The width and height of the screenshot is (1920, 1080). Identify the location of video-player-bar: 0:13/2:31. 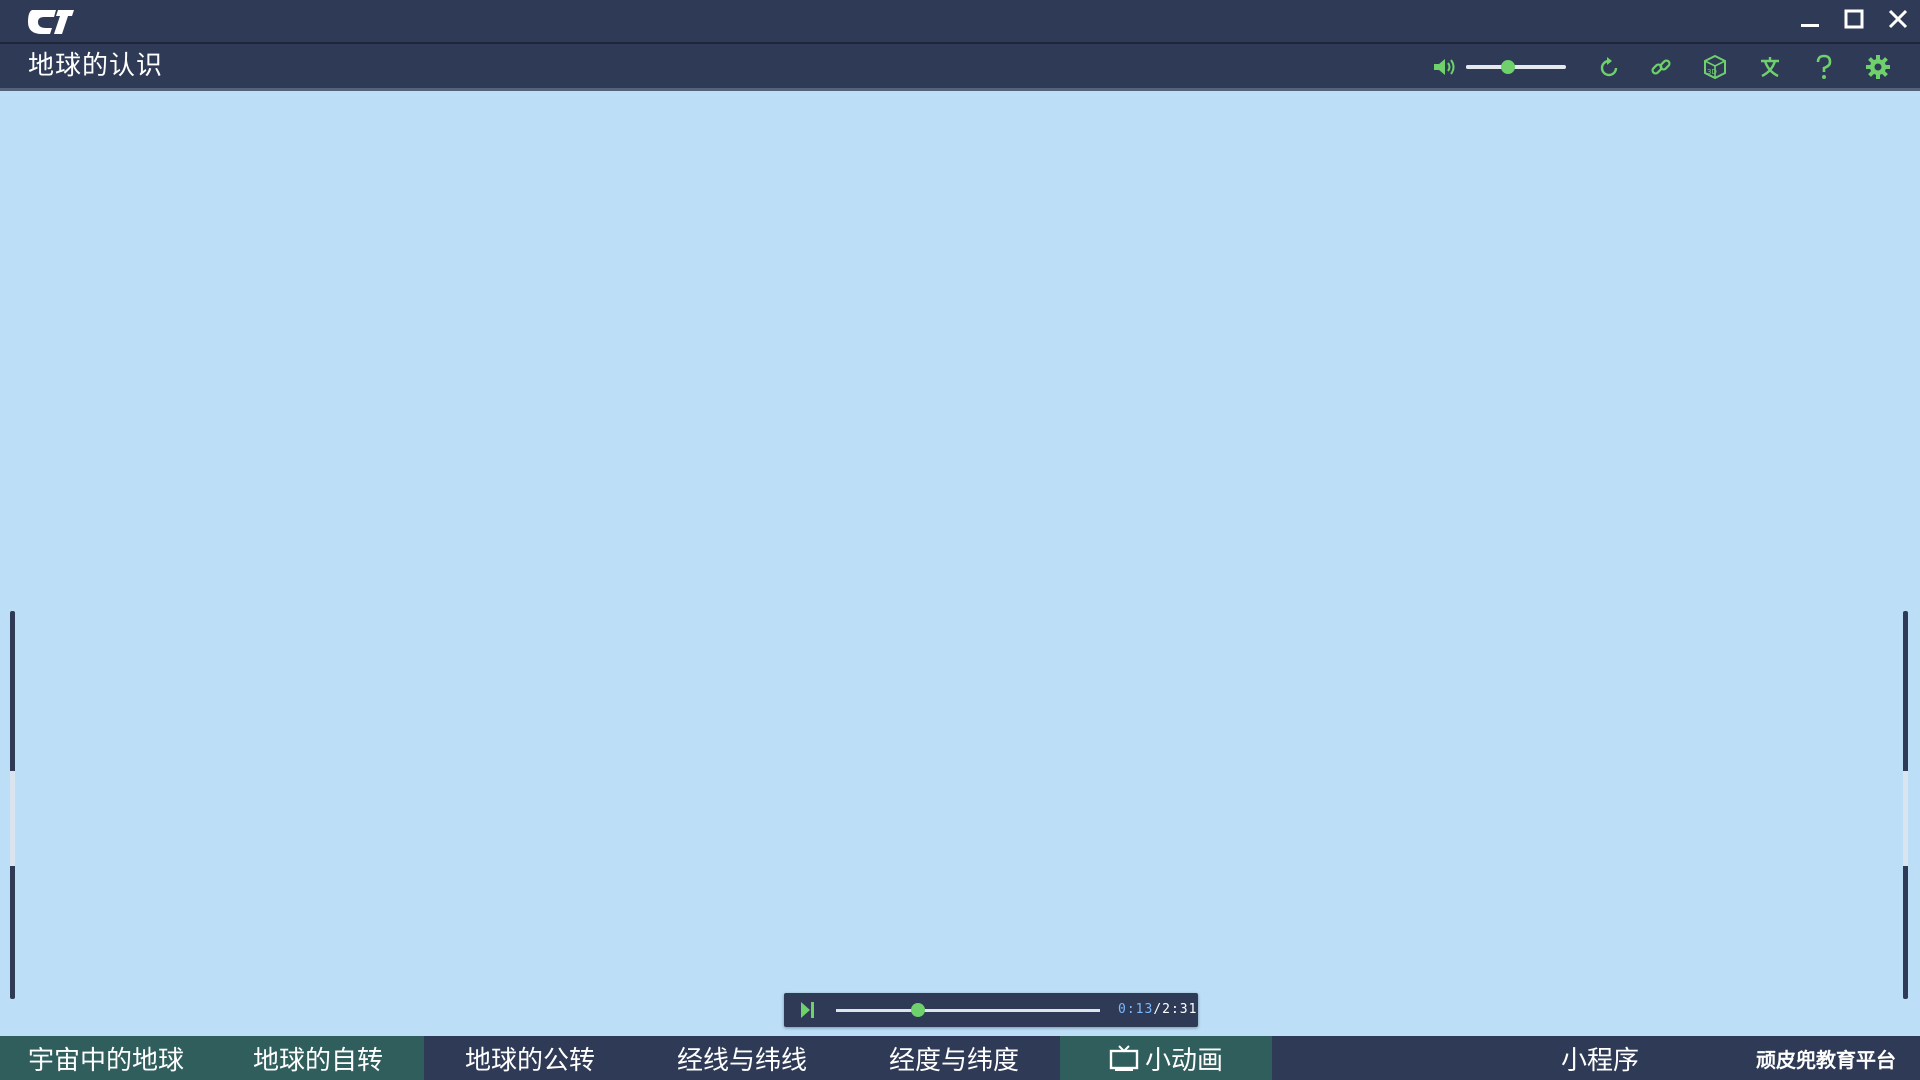
(991, 1010).